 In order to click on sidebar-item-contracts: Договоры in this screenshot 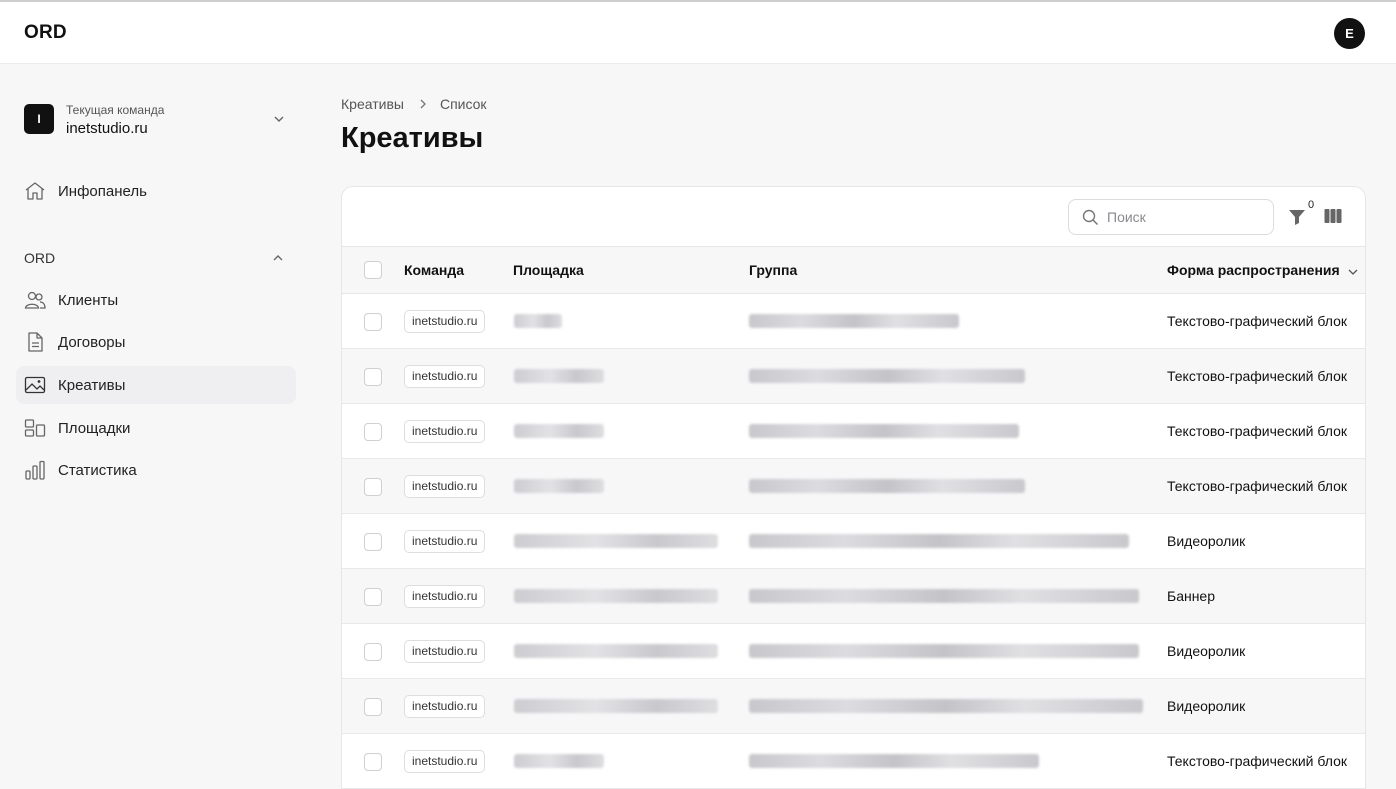, I will do `click(156, 342)`.